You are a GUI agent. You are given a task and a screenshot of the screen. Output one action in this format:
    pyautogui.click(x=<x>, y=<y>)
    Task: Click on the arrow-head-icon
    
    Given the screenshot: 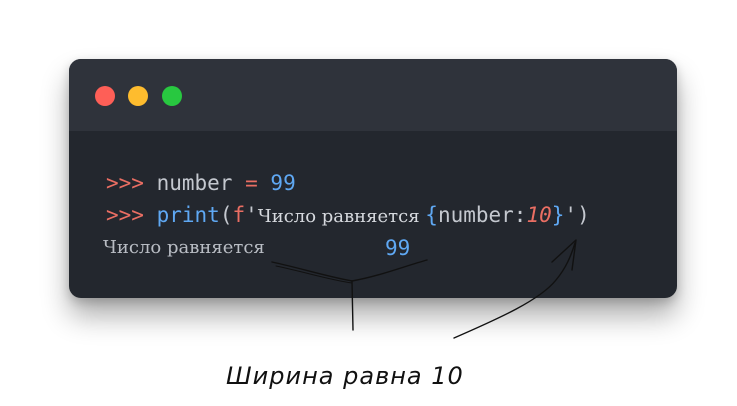 What is the action you would take?
    pyautogui.click(x=564, y=255)
    